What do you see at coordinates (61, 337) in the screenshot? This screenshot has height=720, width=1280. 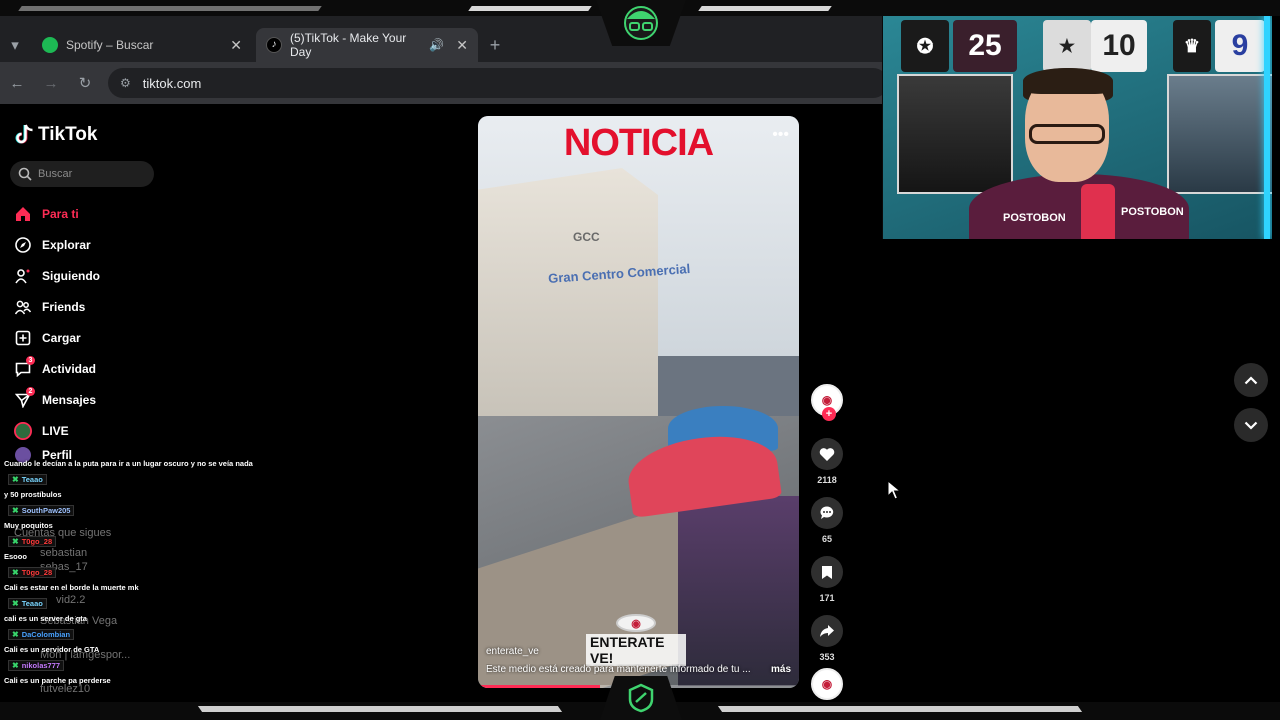 I see `sidebar-item-label: Cargar` at bounding box center [61, 337].